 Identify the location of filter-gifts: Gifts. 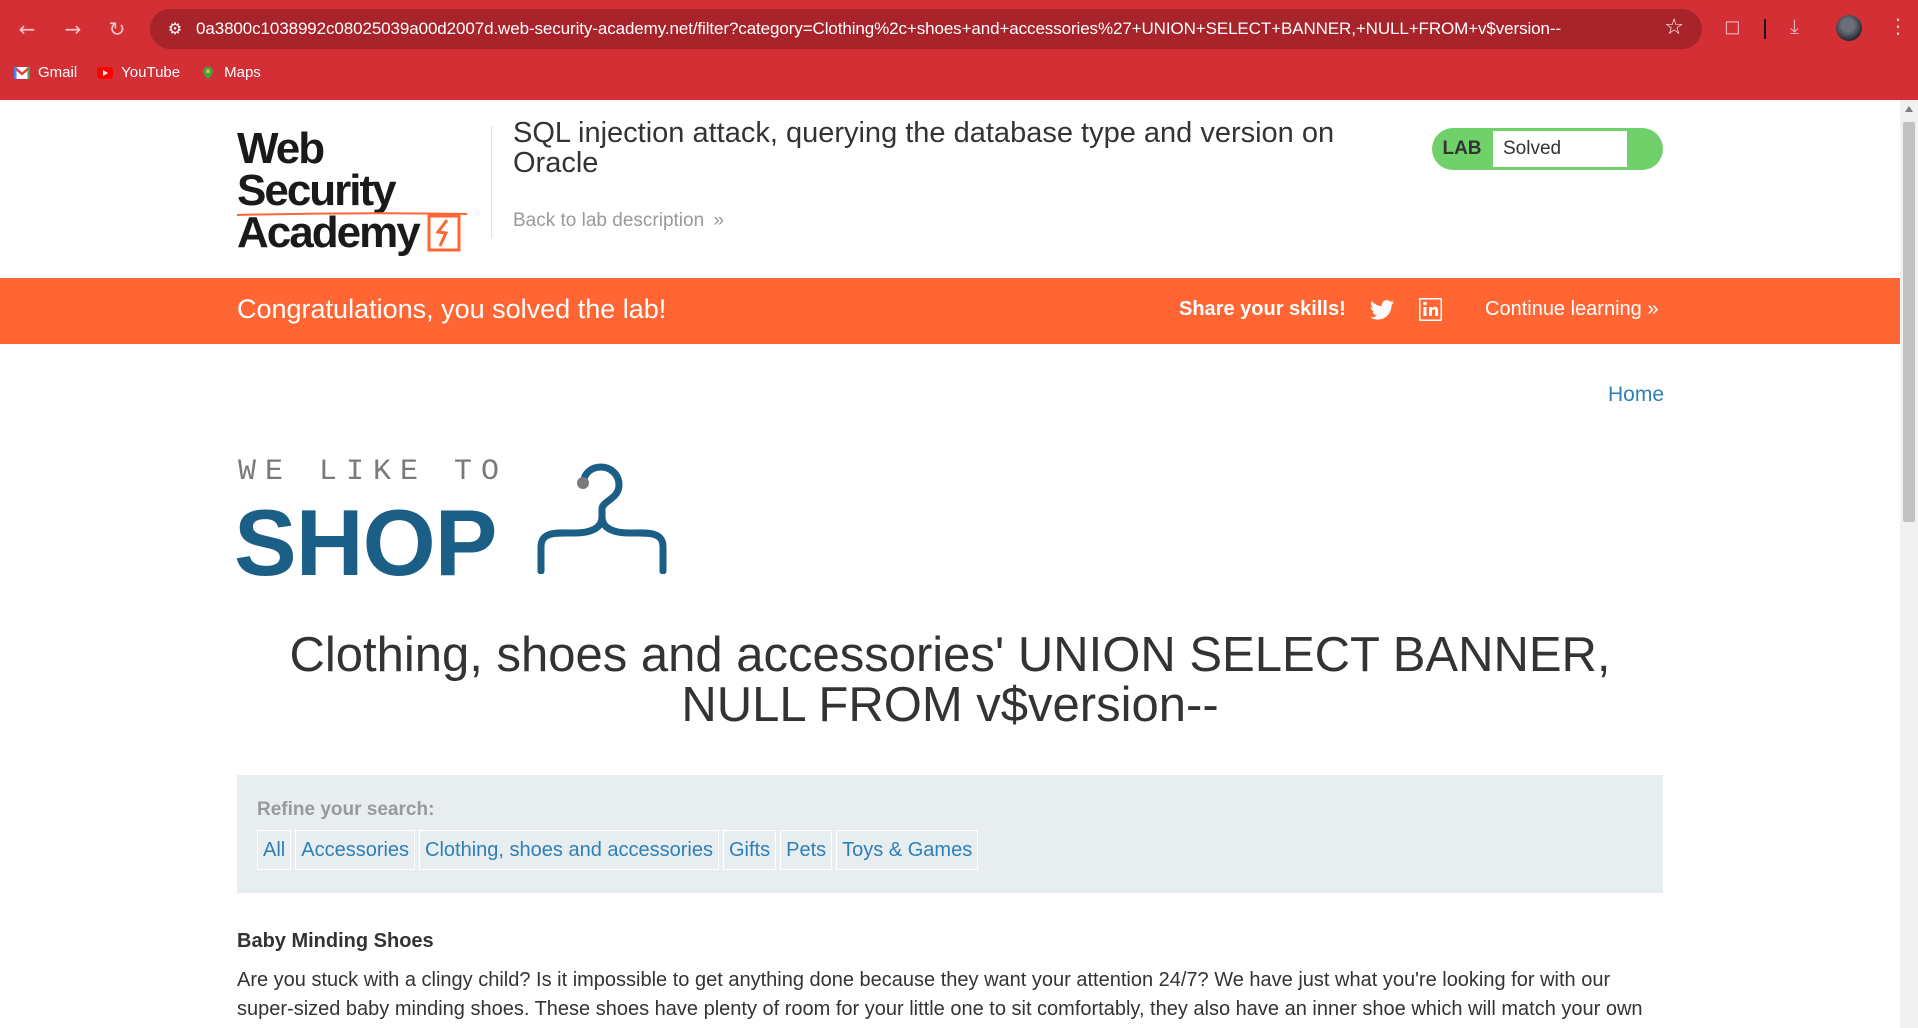
(750, 850).